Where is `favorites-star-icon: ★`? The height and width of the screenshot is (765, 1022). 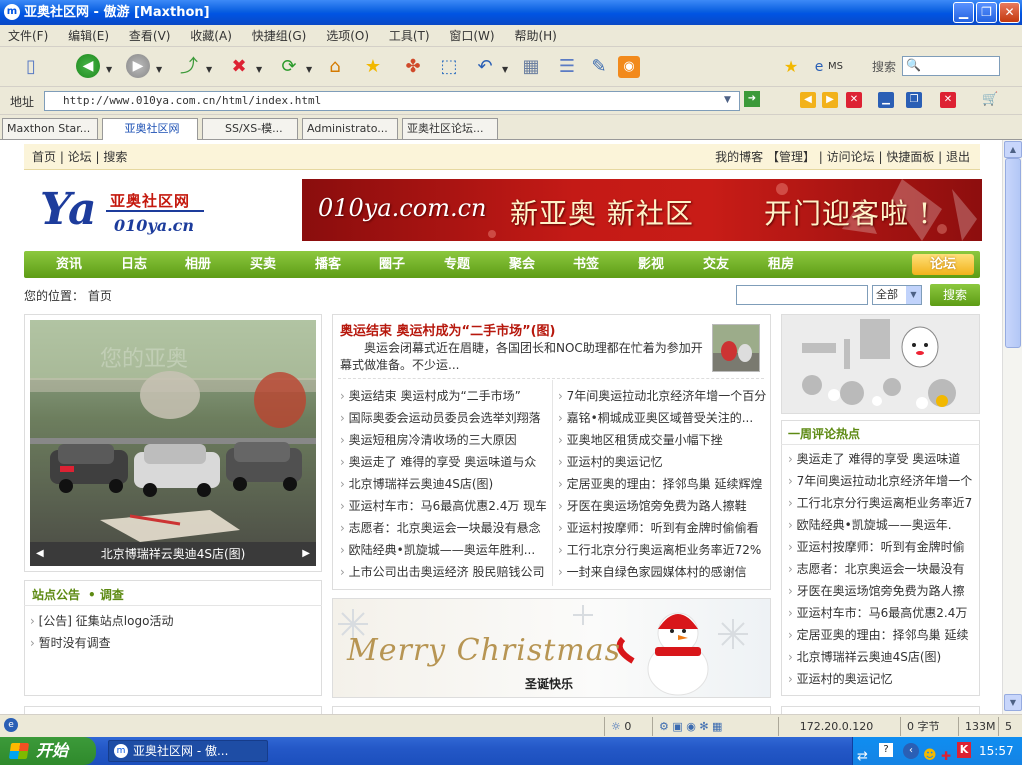 favorites-star-icon: ★ is located at coordinates (373, 67).